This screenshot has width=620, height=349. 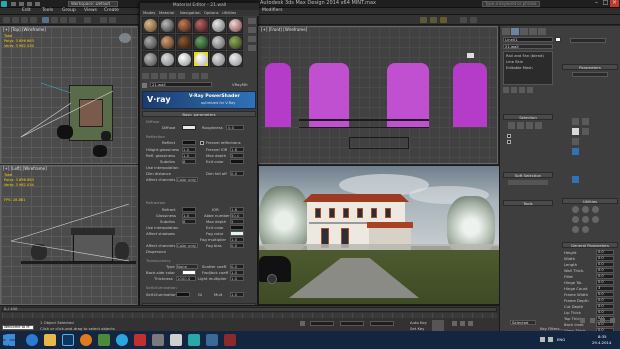 What do you see at coordinates (538, 125) in the screenshot?
I see `element-icon` at bounding box center [538, 125].